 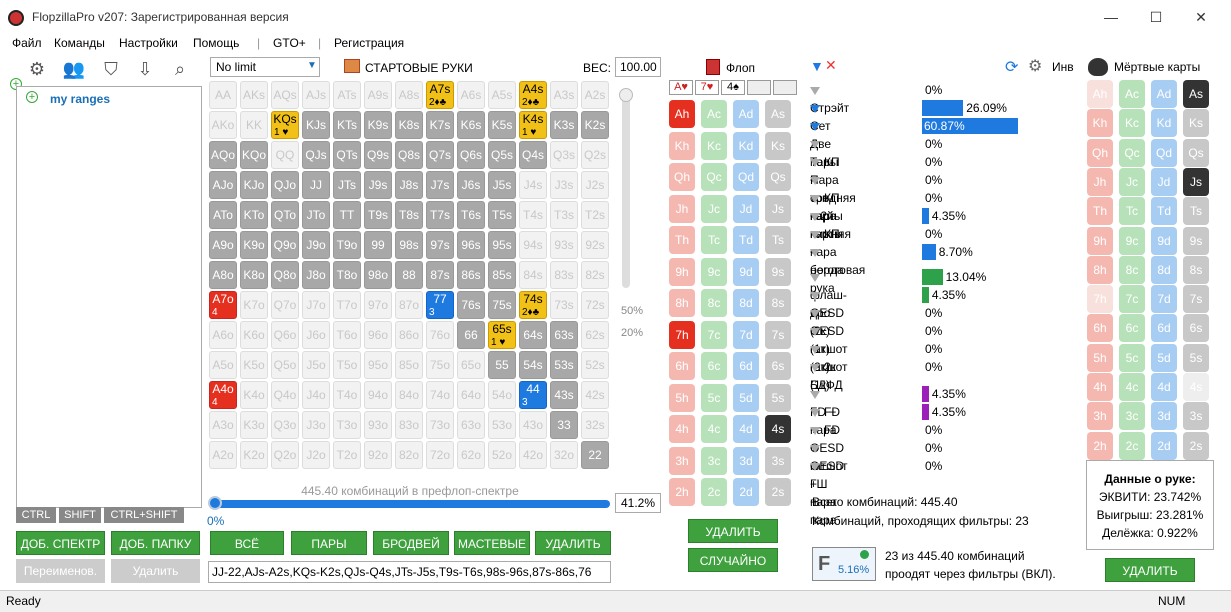 What do you see at coordinates (223, 215) in the screenshot?
I see `hand-cell-ato: ATo` at bounding box center [223, 215].